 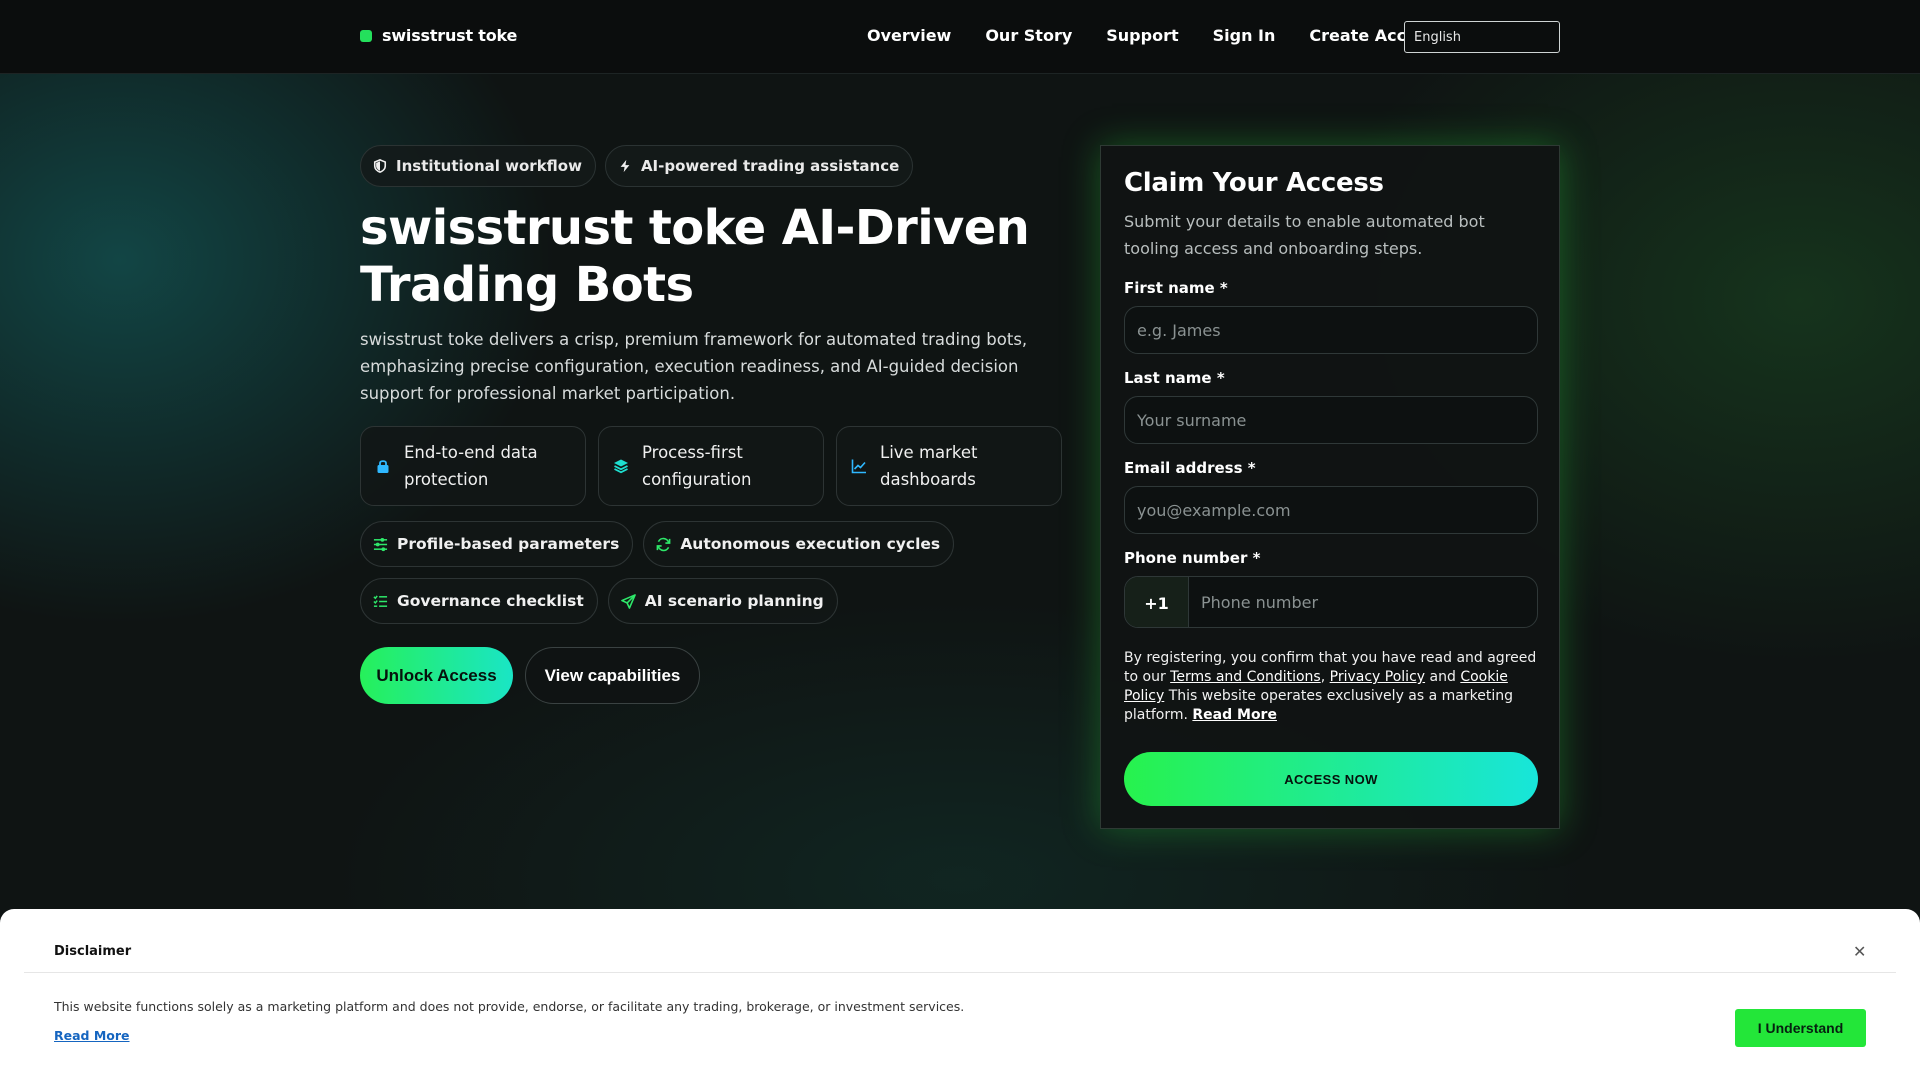 I want to click on pill-autonomous-cycles: Autonomous execution cycles, so click(x=799, y=544).